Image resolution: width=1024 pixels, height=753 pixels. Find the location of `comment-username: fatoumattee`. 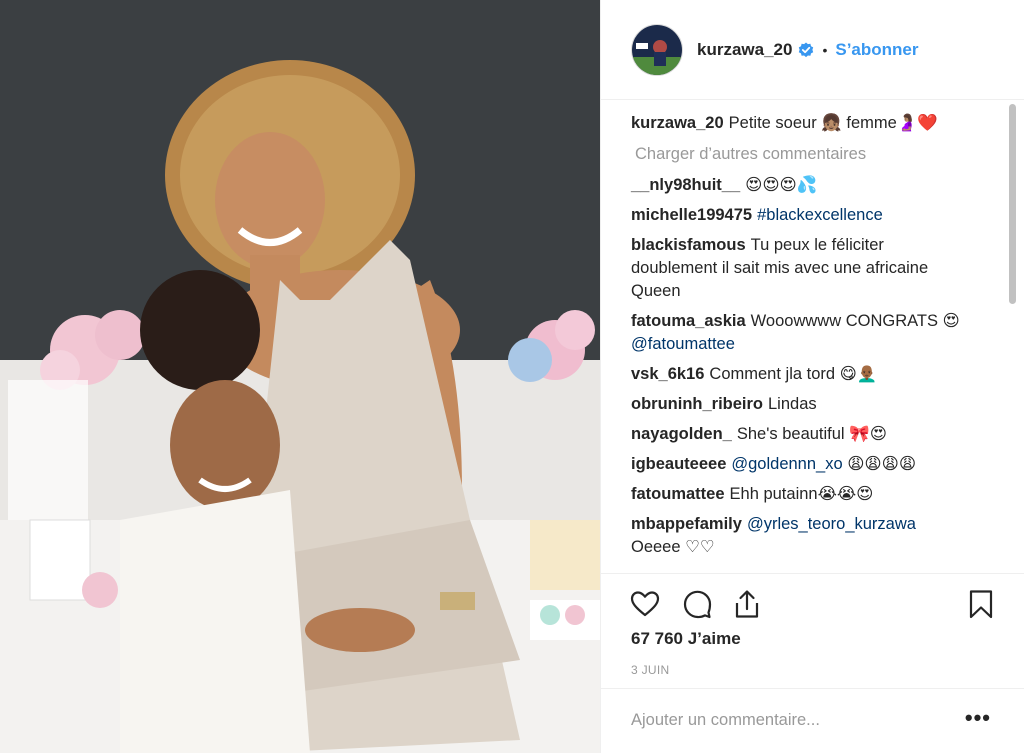

comment-username: fatoumattee is located at coordinates (678, 494).